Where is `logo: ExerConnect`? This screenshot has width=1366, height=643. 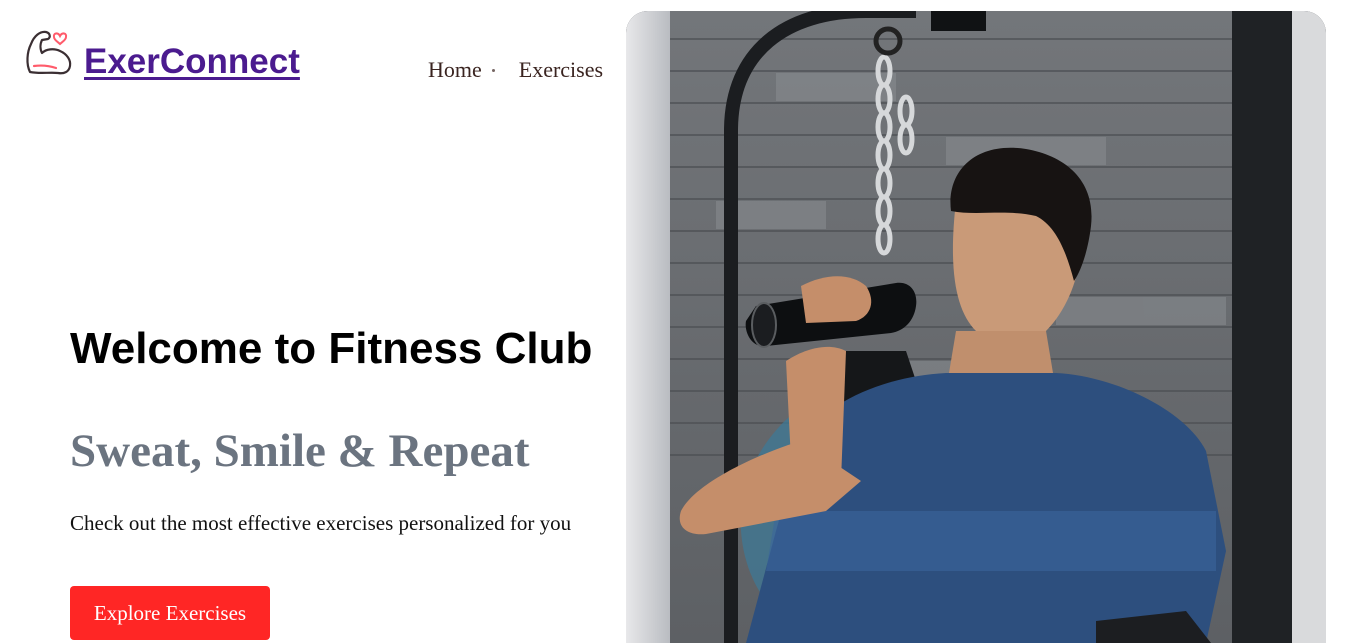
logo: ExerConnect is located at coordinates (162, 53).